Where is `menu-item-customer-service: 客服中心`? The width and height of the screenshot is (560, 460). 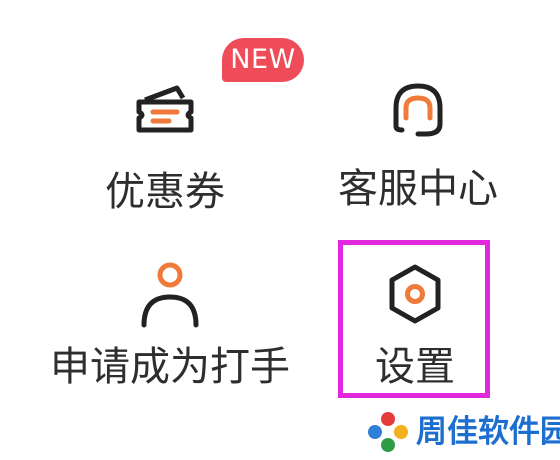 menu-item-customer-service: 客服中心 is located at coordinates (418, 130).